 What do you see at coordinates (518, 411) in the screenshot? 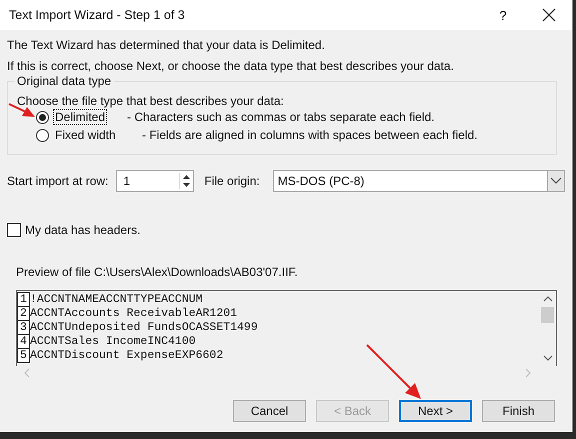
I see `wizard-button: Finish` at bounding box center [518, 411].